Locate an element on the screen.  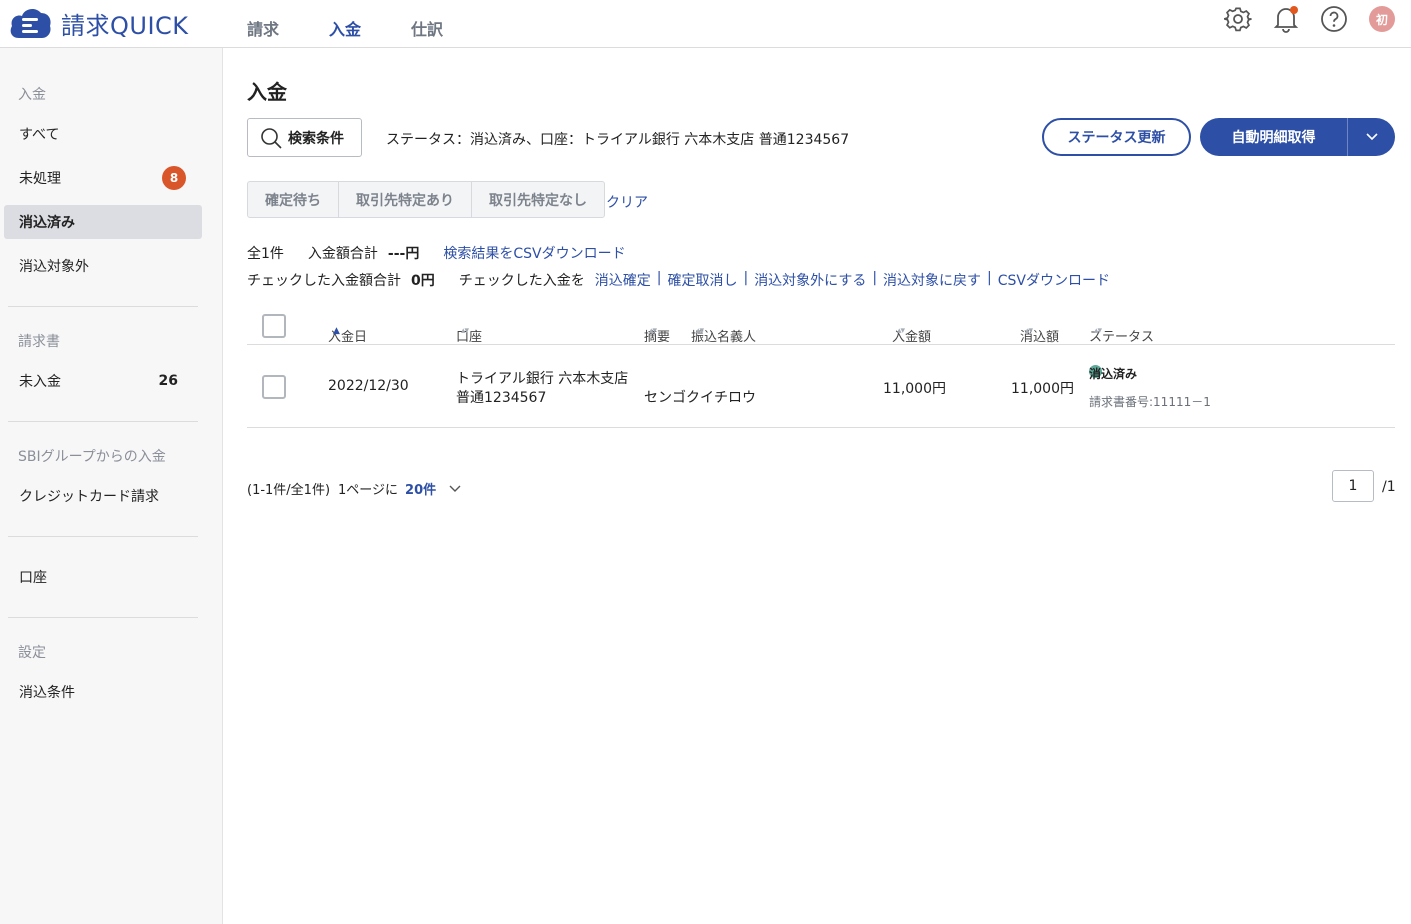
column-label: 摘要 is located at coordinates (657, 337).